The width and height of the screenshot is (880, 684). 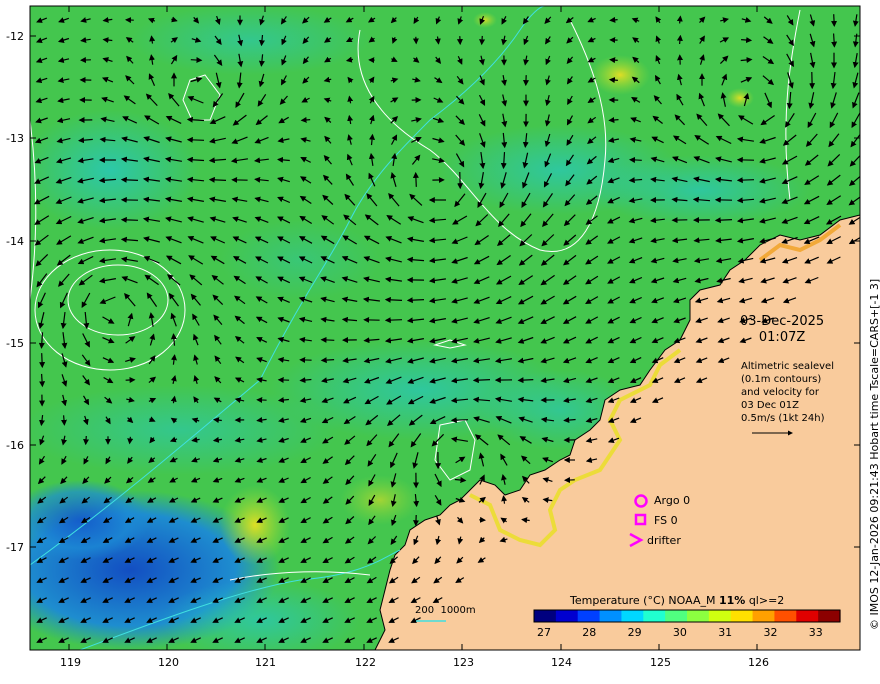 What do you see at coordinates (168, 662) in the screenshot?
I see `lon-label: 120` at bounding box center [168, 662].